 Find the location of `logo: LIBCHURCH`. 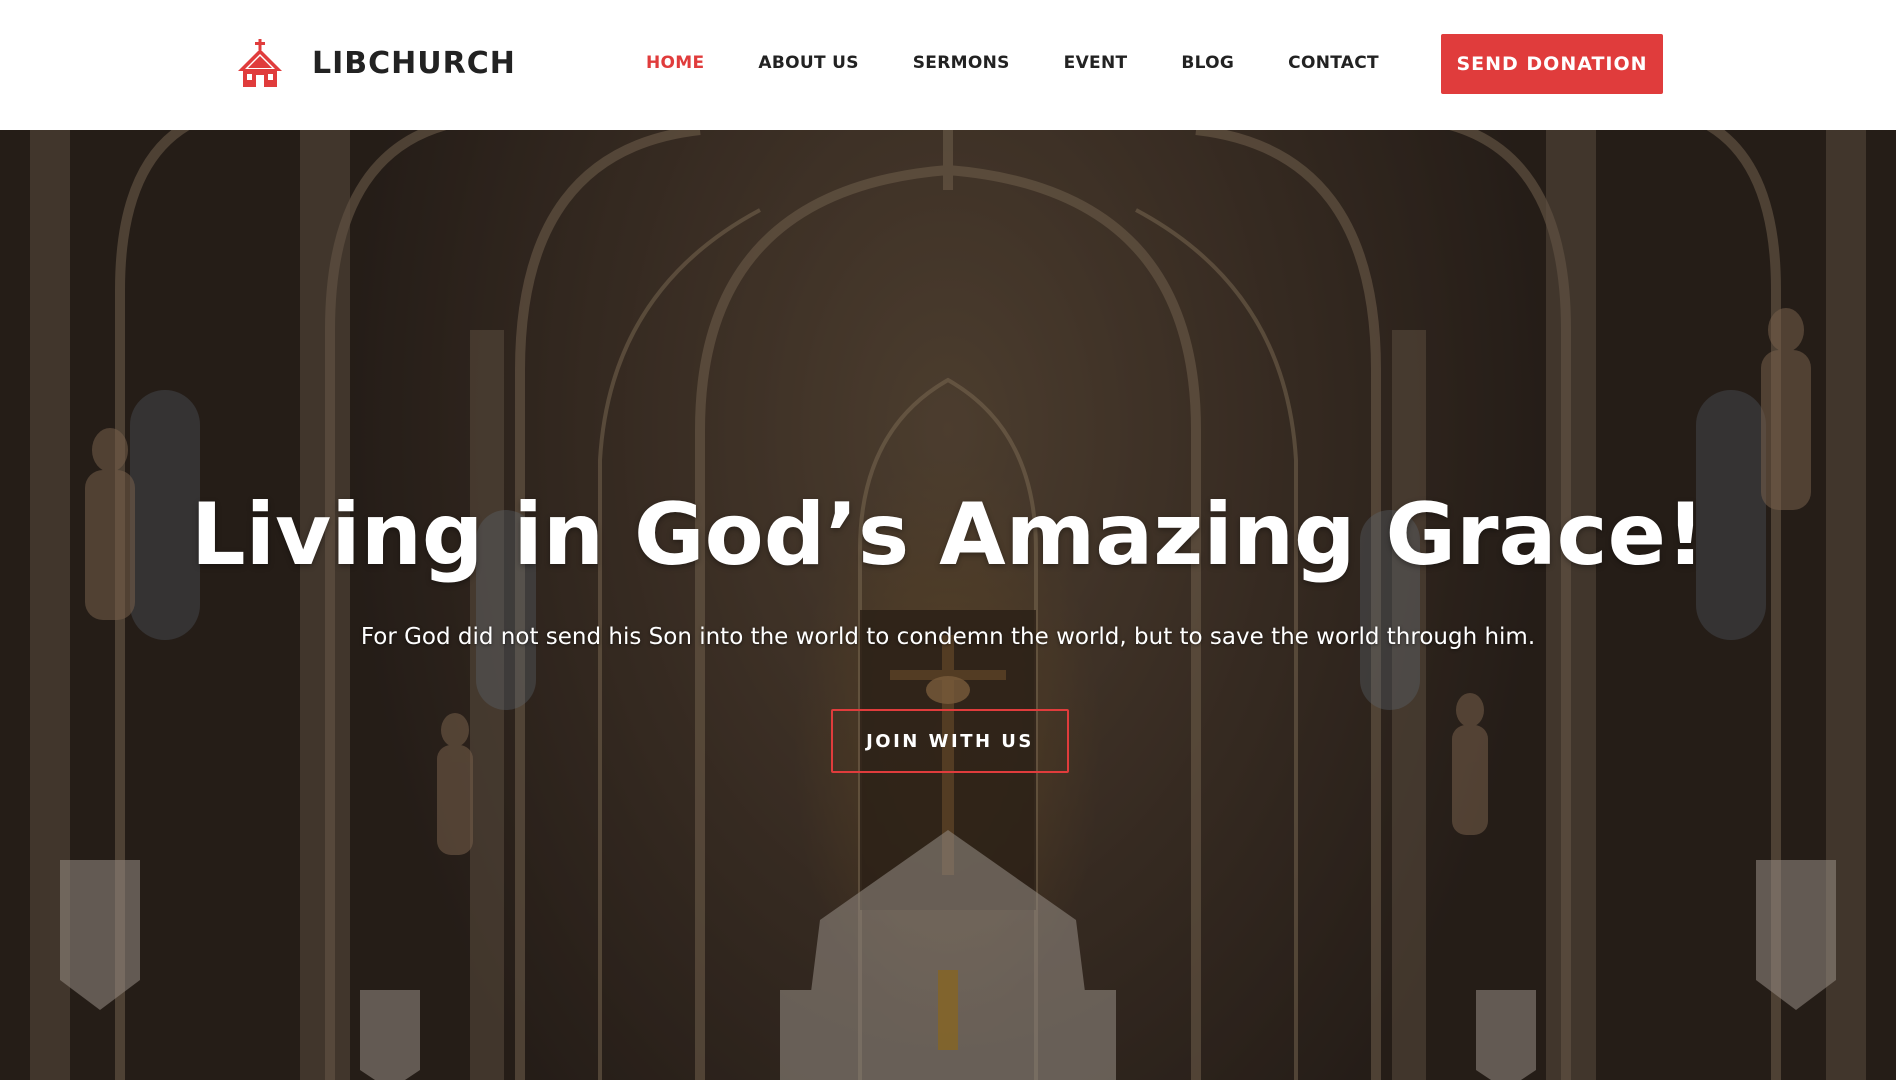

logo: LIBCHURCH is located at coordinates (376, 63).